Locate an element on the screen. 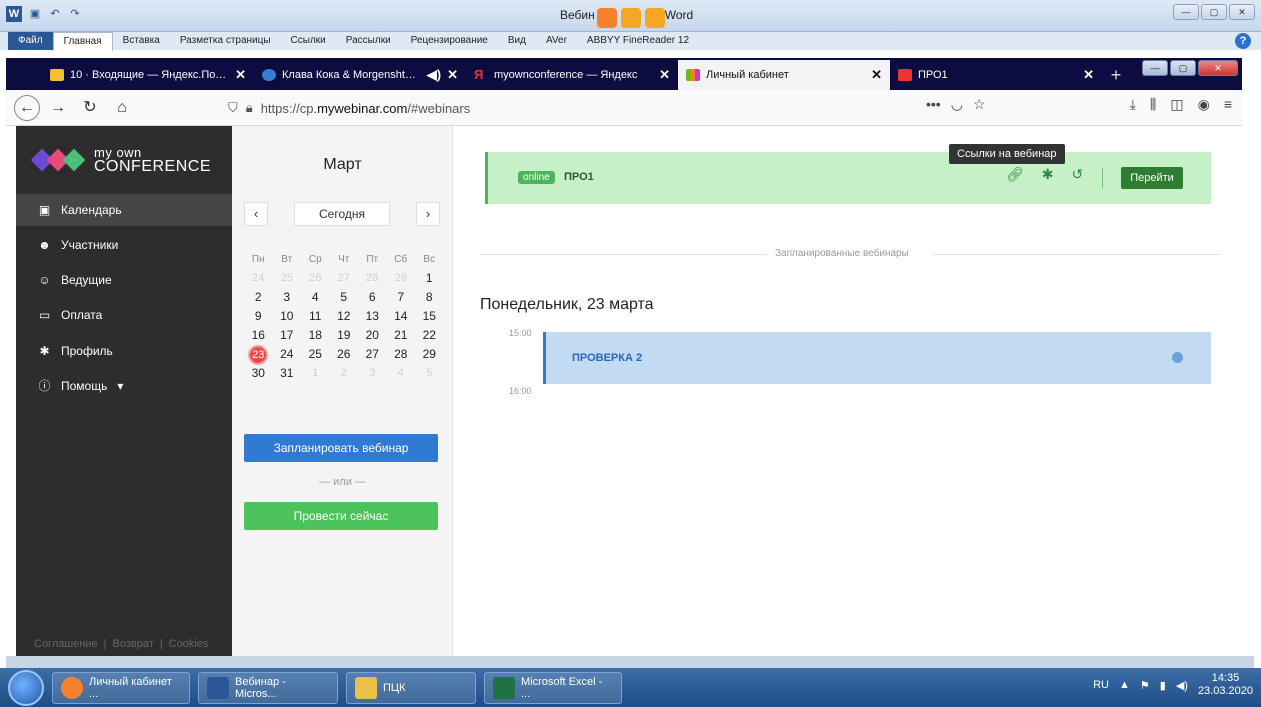 The width and height of the screenshot is (1261, 707). webinar-title: ПРОВЕРКА 2 is located at coordinates (607, 358).